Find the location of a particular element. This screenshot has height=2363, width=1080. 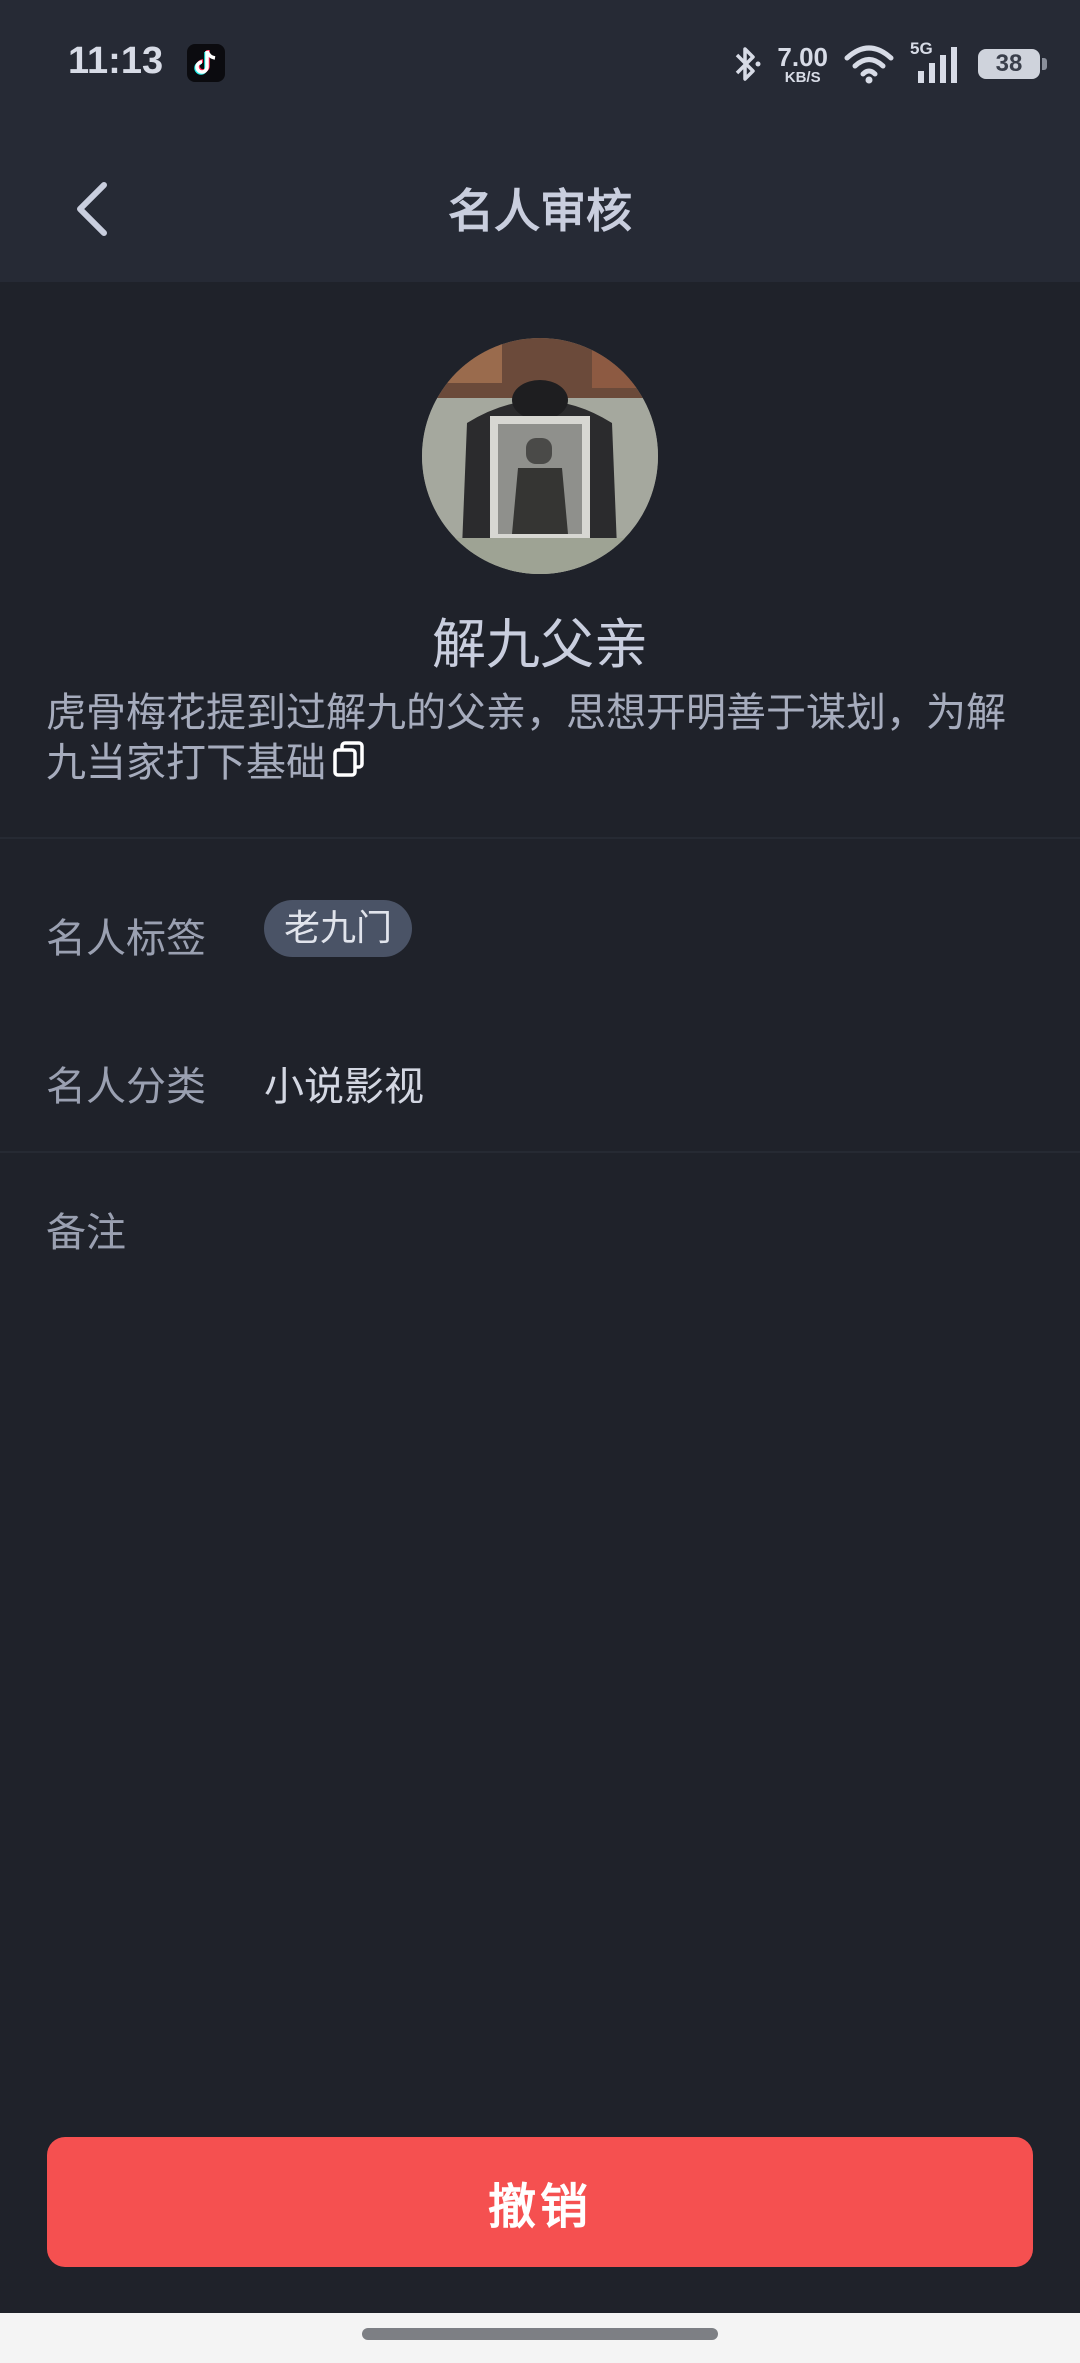

celebrity-description: 虎骨梅花提到过解九的父亲，思想开明善于谋划，为解九当家打下基础 is located at coordinates (536, 739).